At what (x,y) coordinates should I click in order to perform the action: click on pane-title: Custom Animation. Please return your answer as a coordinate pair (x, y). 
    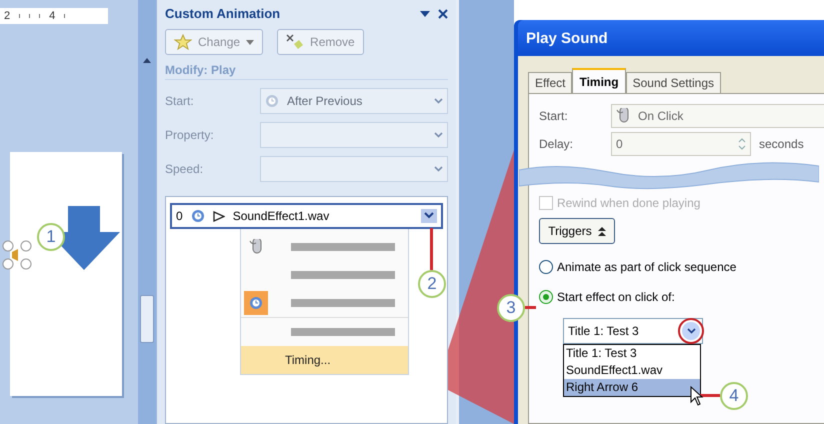
    Looking at the image, I should click on (222, 13).